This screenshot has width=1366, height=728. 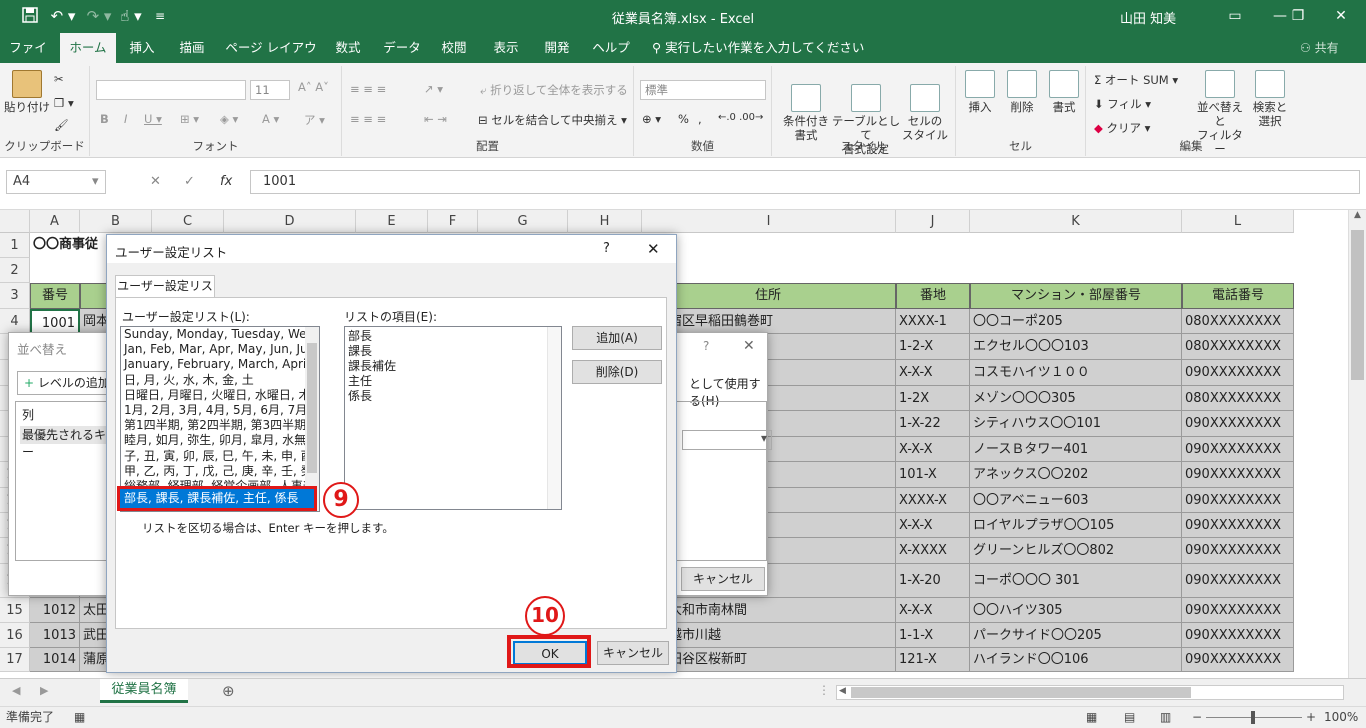 What do you see at coordinates (55, 221) in the screenshot?
I see `column-header-A: A` at bounding box center [55, 221].